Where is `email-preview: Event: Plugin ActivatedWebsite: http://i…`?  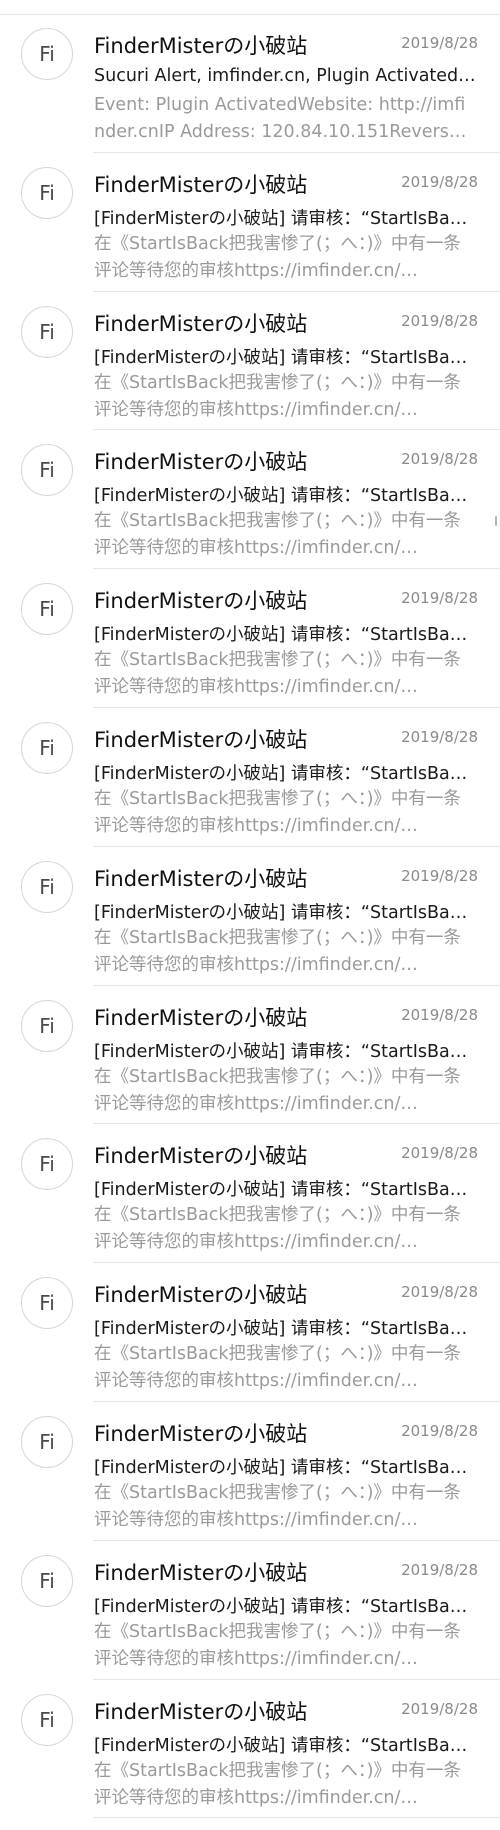 email-preview: Event: Plugin ActivatedWebsite: http://i… is located at coordinates (280, 118).